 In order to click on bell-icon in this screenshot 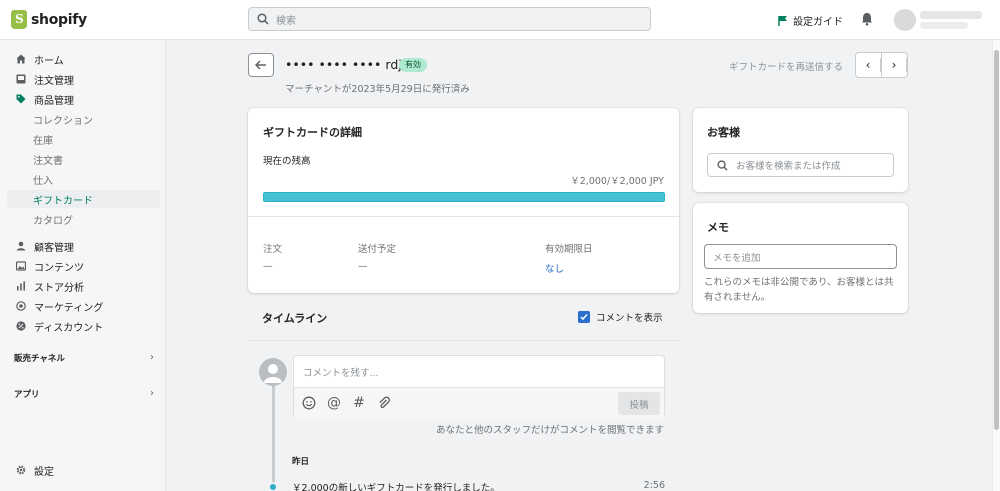, I will do `click(867, 19)`.